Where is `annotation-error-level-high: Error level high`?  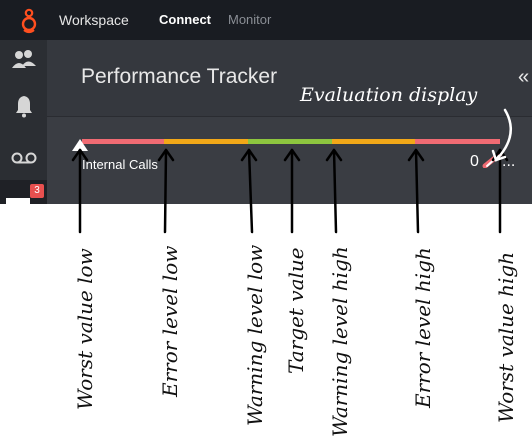
annotation-error-level-high: Error level high is located at coordinates (423, 327).